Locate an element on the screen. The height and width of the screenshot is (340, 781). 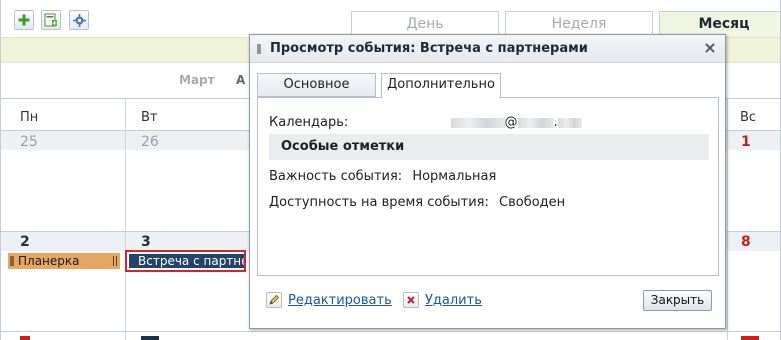
close-icon: × is located at coordinates (710, 48).